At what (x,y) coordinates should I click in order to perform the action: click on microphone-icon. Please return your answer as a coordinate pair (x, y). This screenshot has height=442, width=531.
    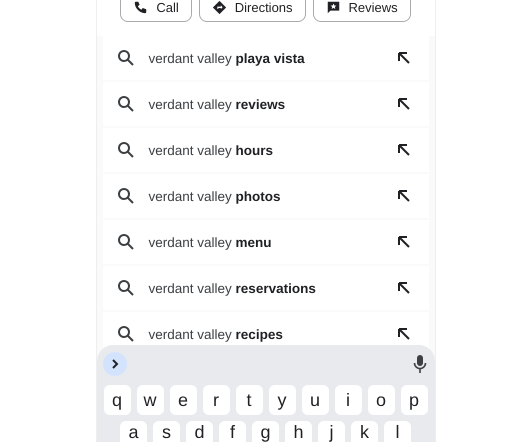
    Looking at the image, I should click on (419, 364).